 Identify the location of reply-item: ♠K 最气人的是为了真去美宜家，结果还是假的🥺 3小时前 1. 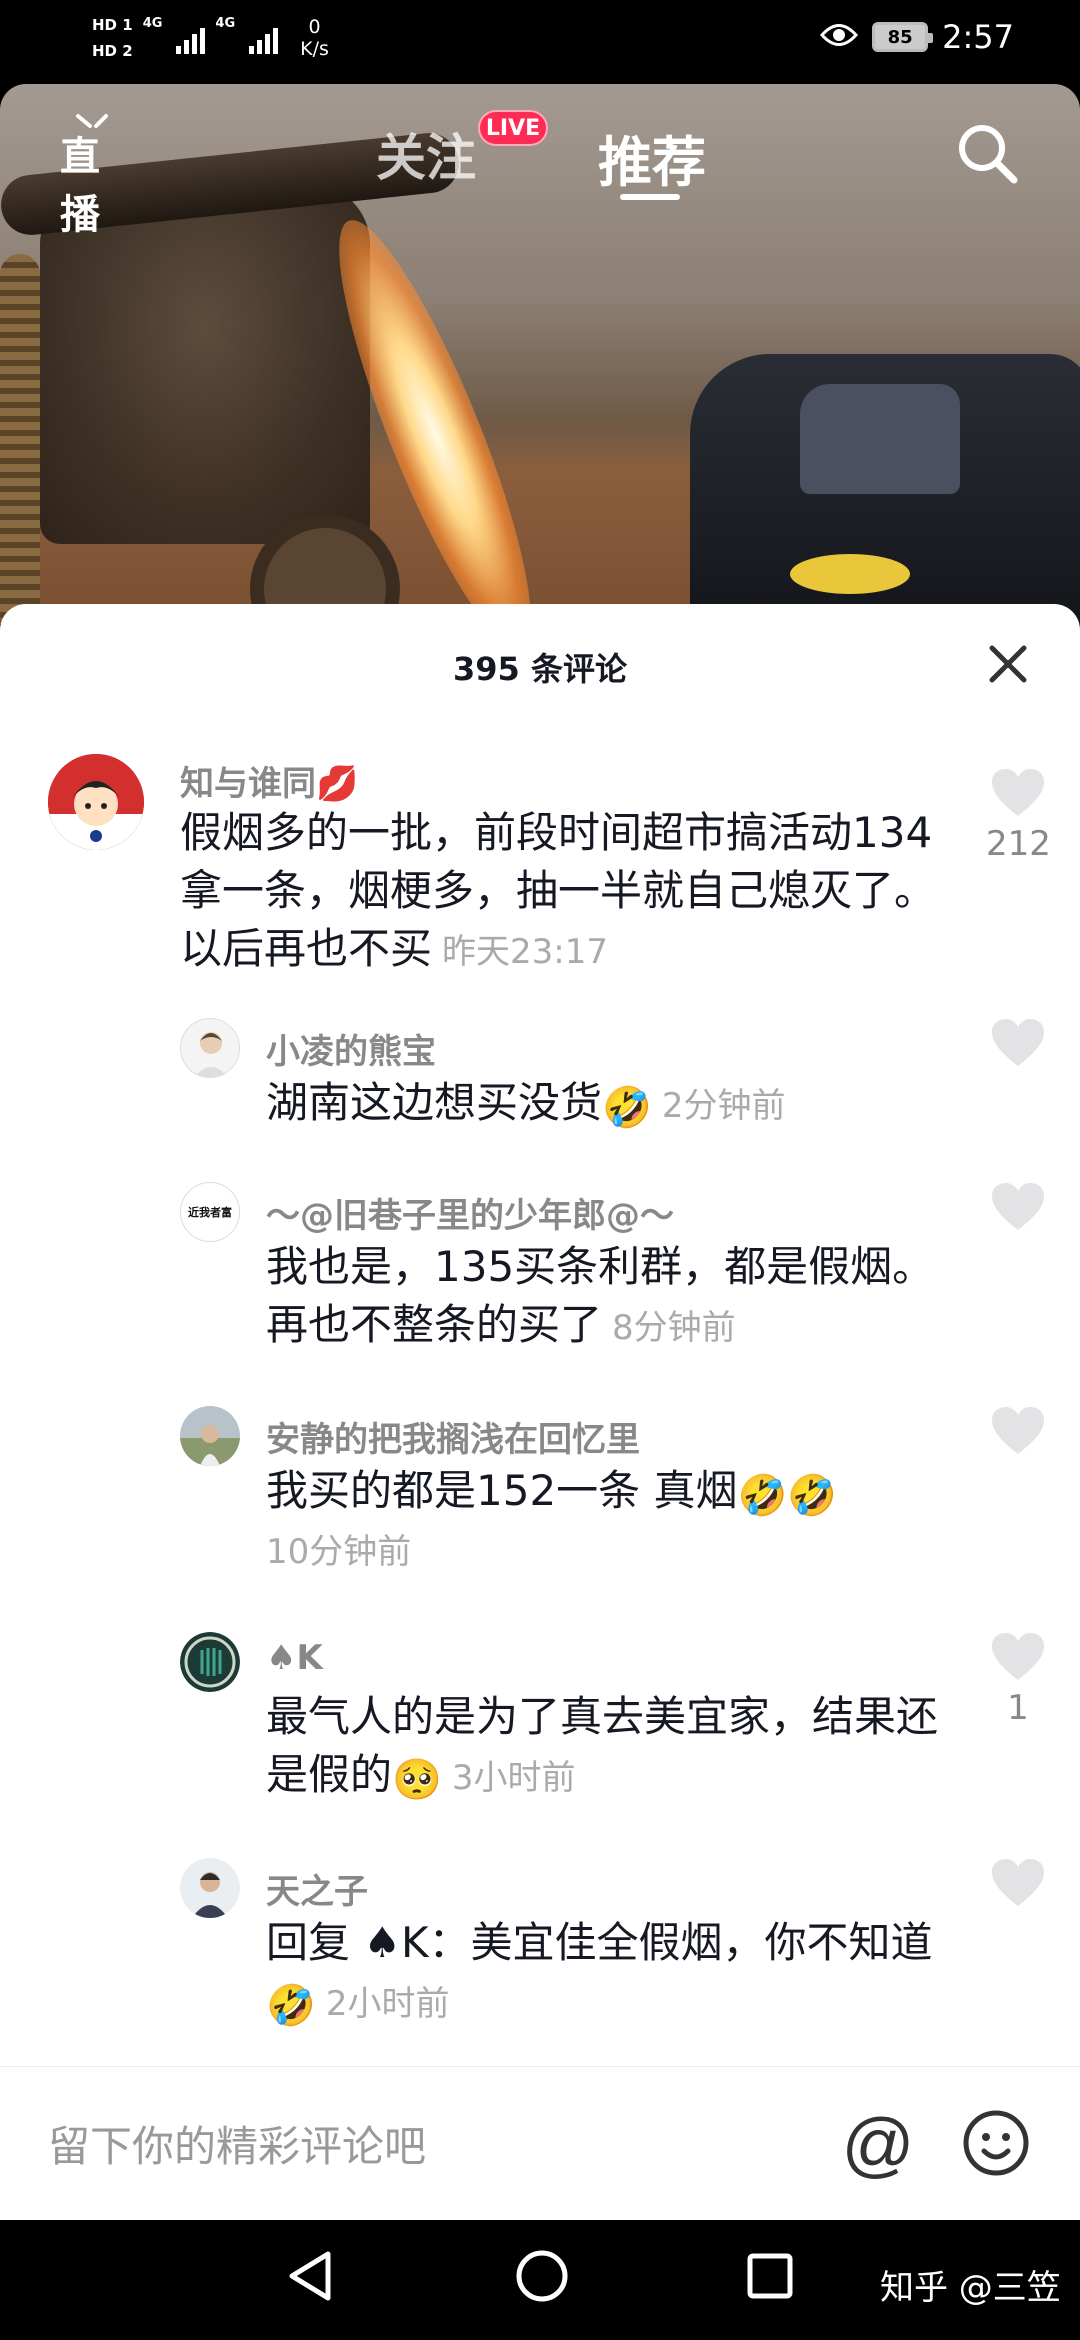
(540, 1722).